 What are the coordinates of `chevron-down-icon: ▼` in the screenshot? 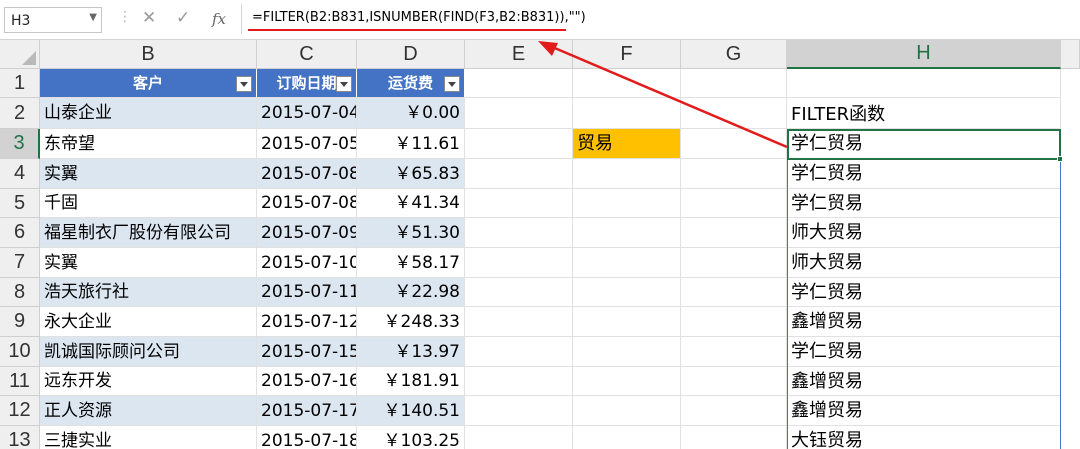 It's located at (93, 17).